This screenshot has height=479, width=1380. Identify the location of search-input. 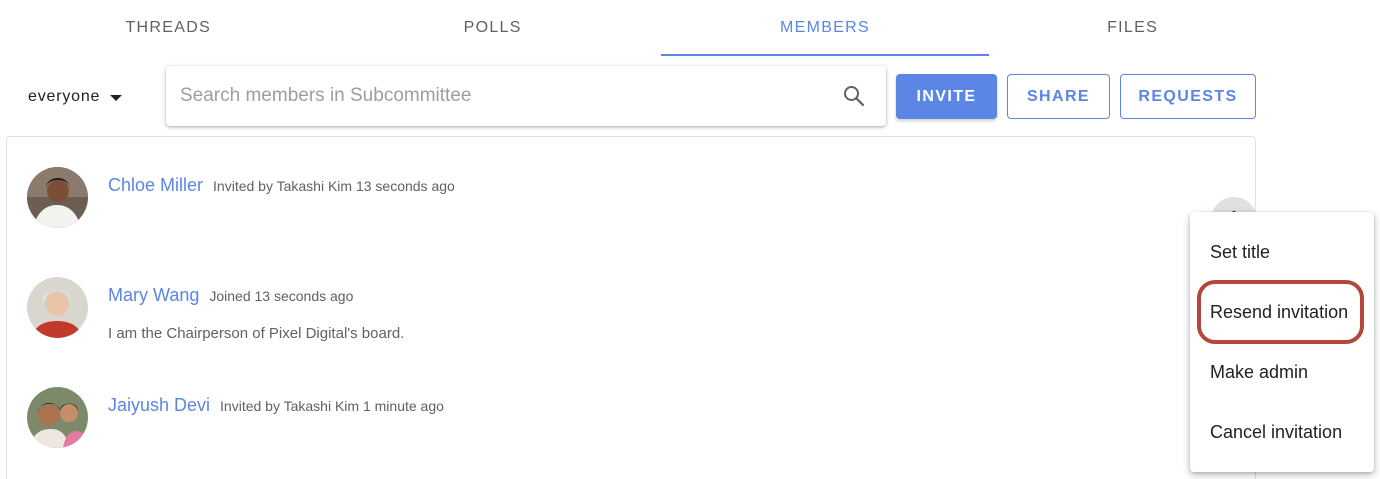
(500, 96).